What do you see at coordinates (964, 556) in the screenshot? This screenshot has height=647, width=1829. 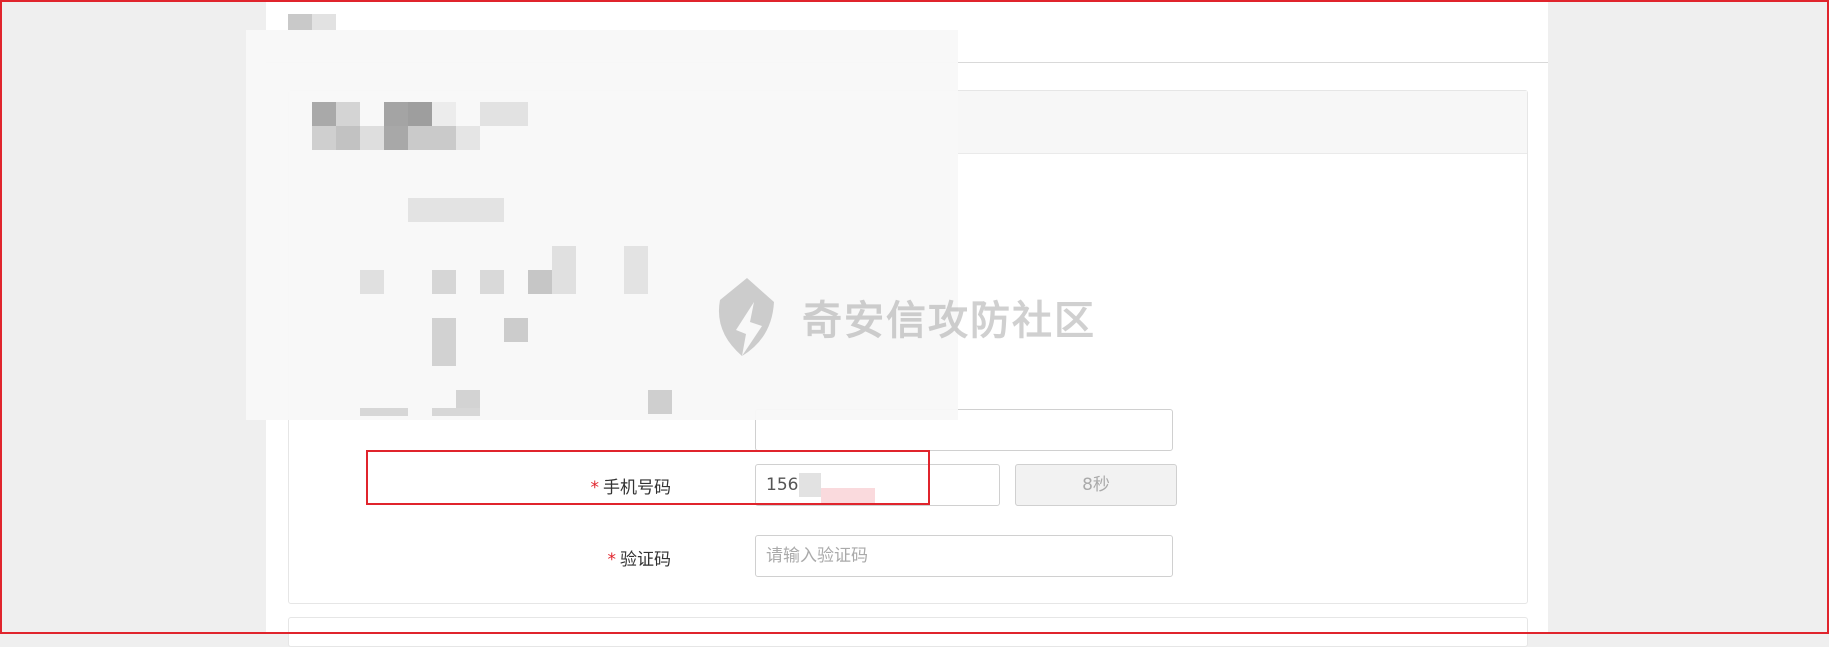 I see `code-input: 请输入验证码` at bounding box center [964, 556].